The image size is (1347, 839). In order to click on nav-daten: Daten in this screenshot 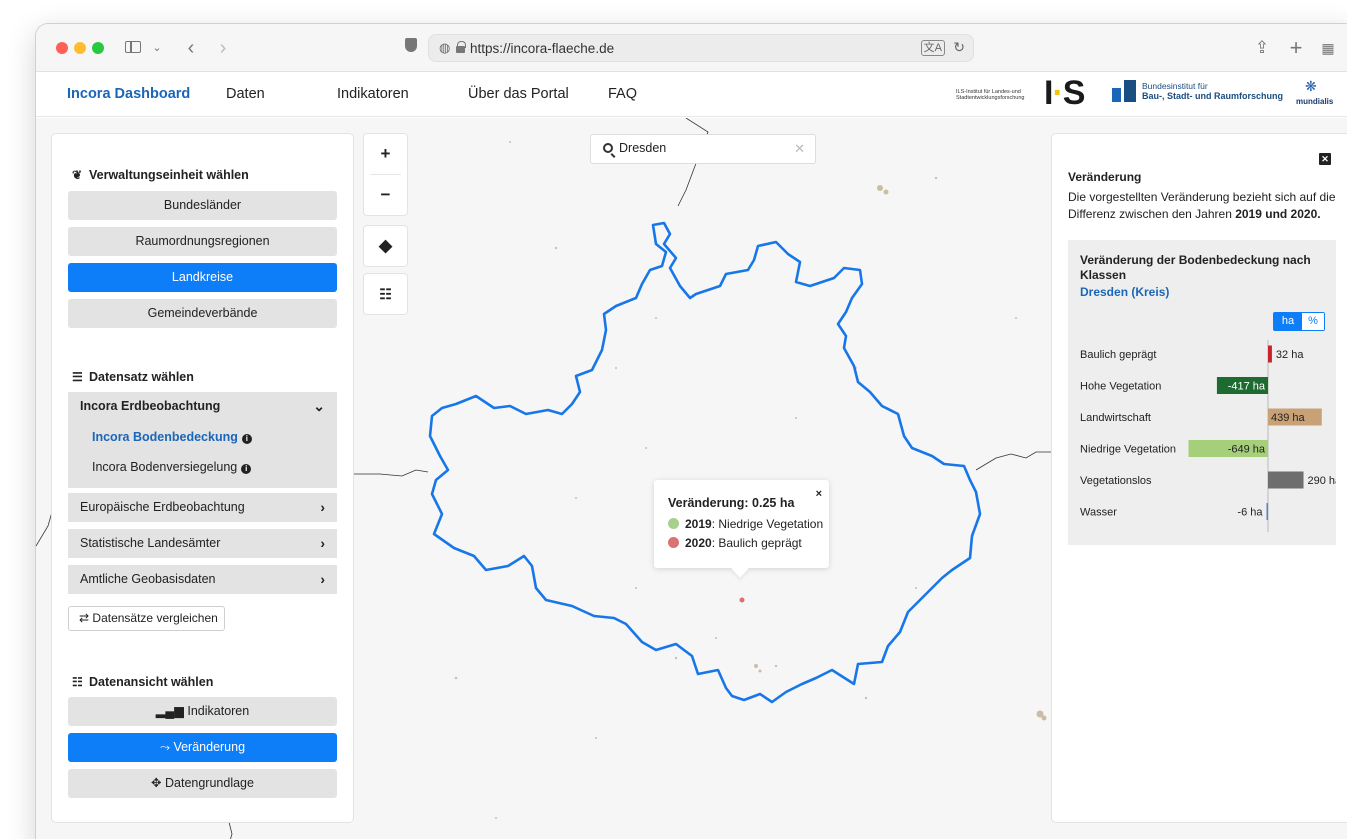, I will do `click(245, 94)`.